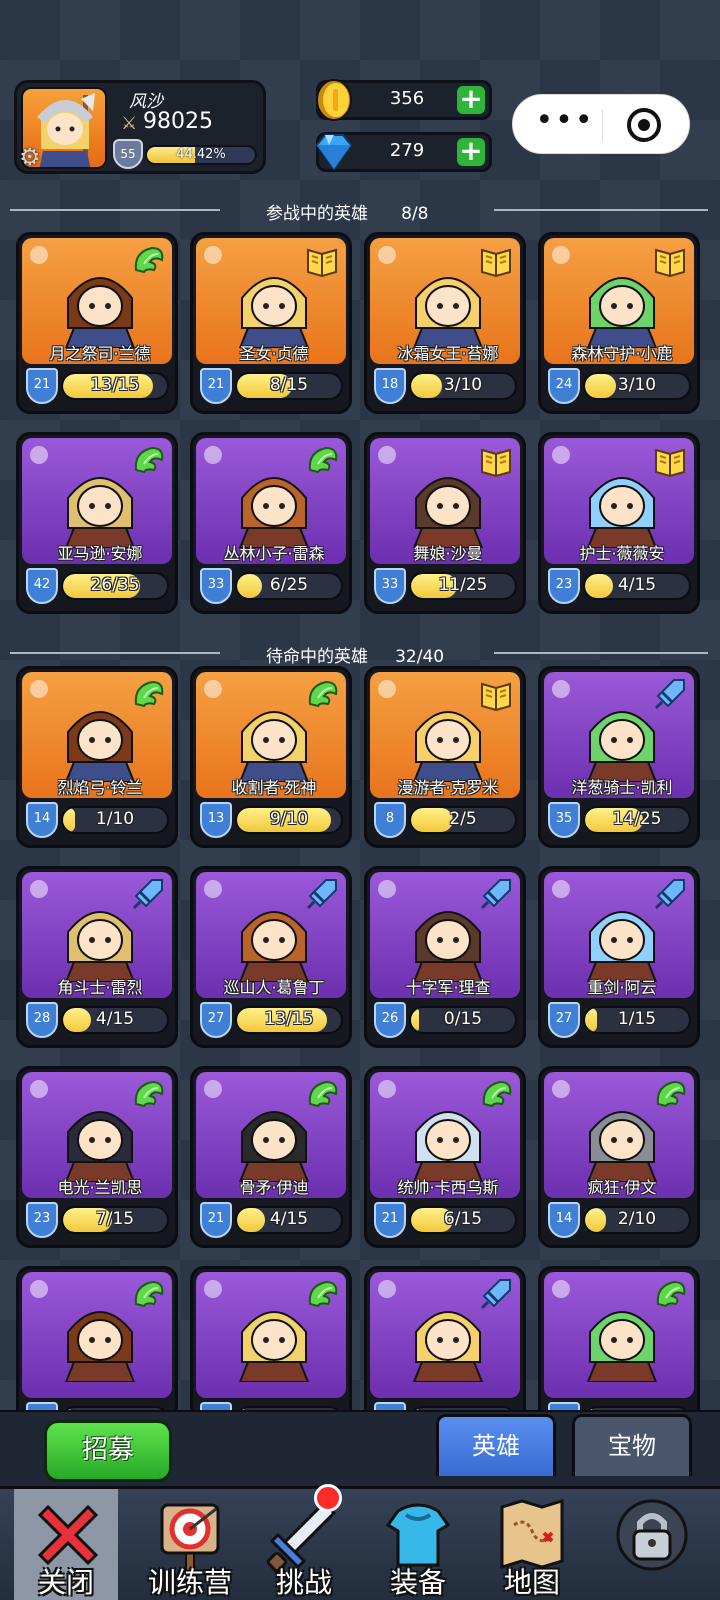  What do you see at coordinates (496, 460) in the screenshot?
I see `book-icon` at bounding box center [496, 460].